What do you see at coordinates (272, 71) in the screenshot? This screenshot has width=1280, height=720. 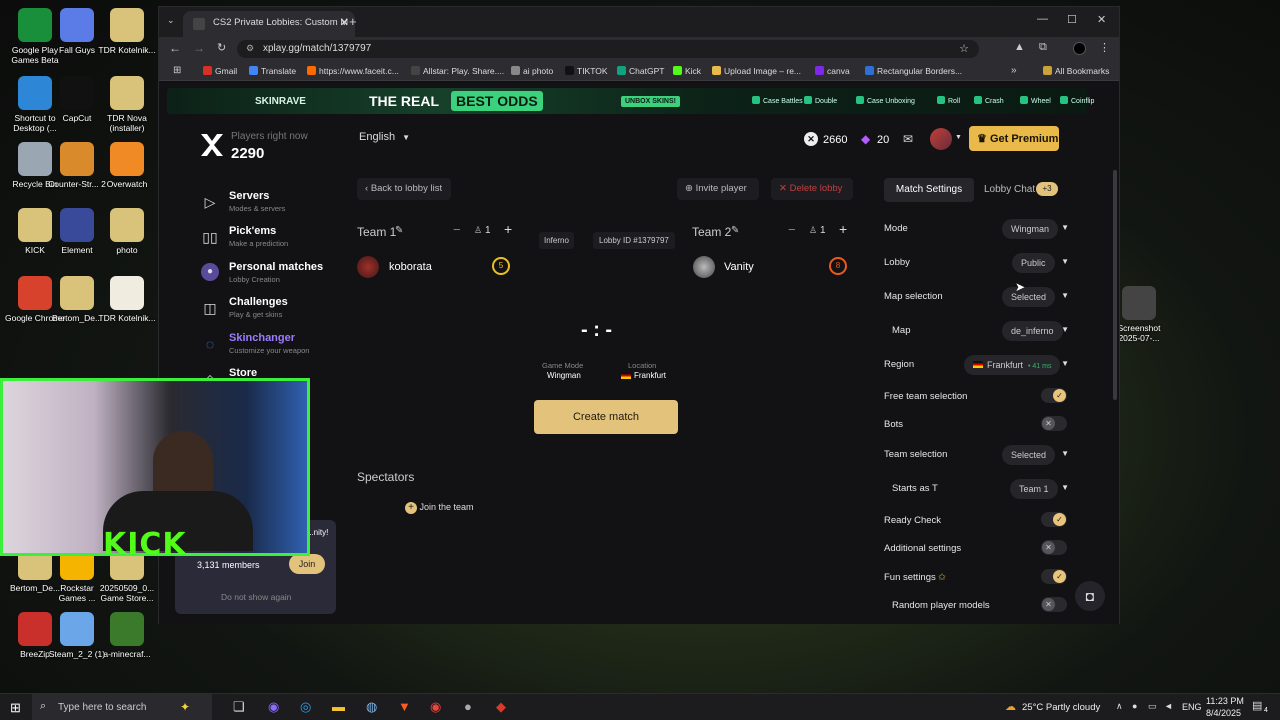 I see `bookmark-item: Translate` at bounding box center [272, 71].